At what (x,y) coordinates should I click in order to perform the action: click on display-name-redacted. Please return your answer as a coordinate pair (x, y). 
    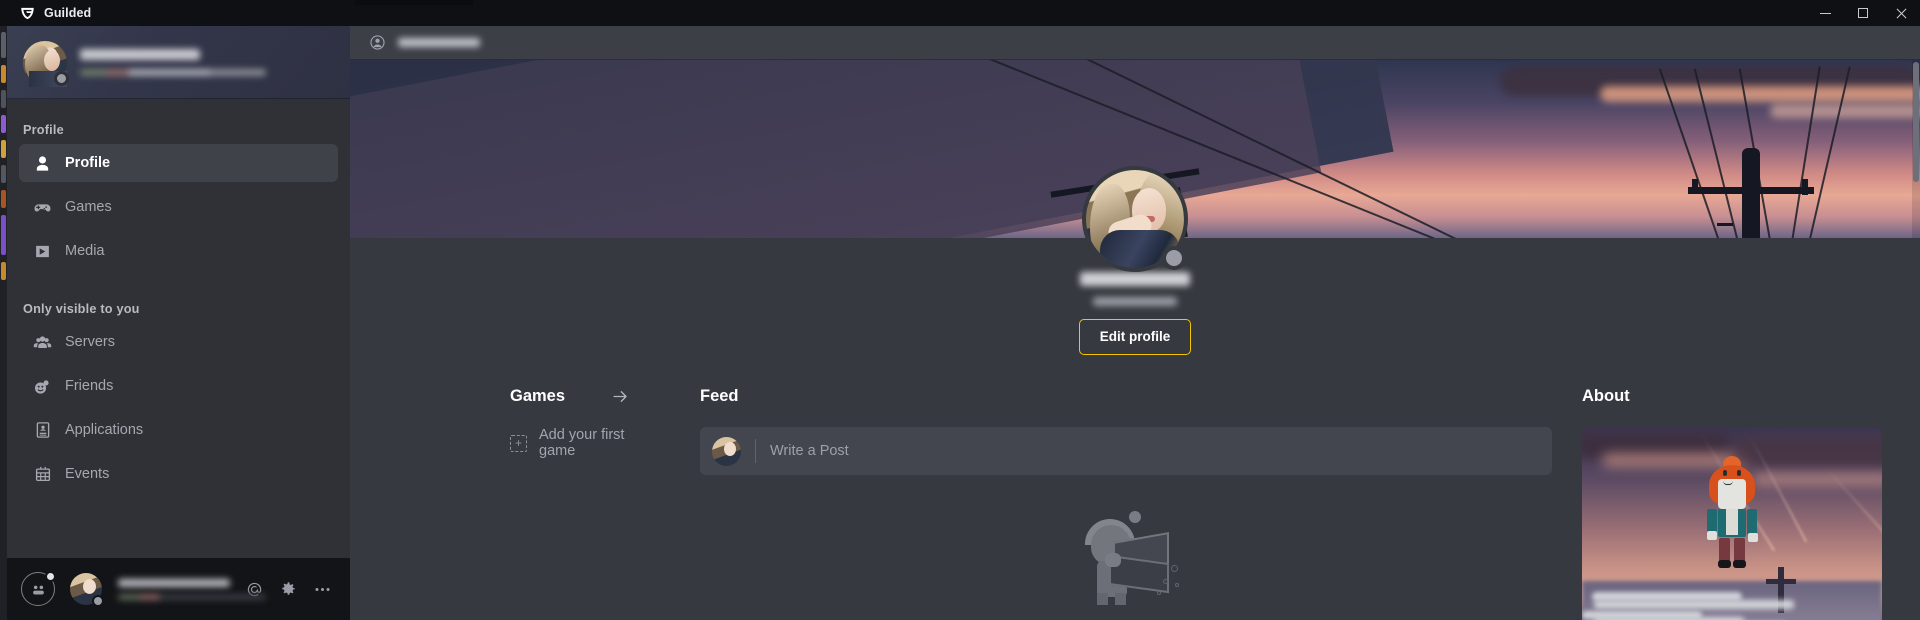
    Looking at the image, I should click on (1135, 279).